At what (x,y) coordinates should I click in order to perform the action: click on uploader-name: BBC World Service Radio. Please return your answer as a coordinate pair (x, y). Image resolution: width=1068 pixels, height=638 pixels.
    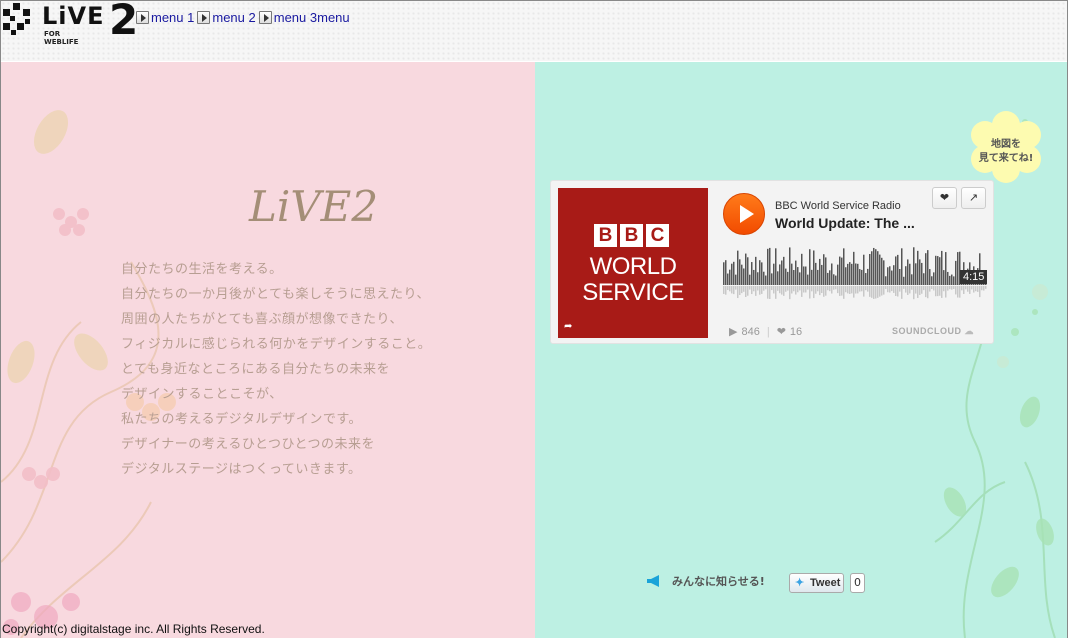
    Looking at the image, I should click on (838, 206).